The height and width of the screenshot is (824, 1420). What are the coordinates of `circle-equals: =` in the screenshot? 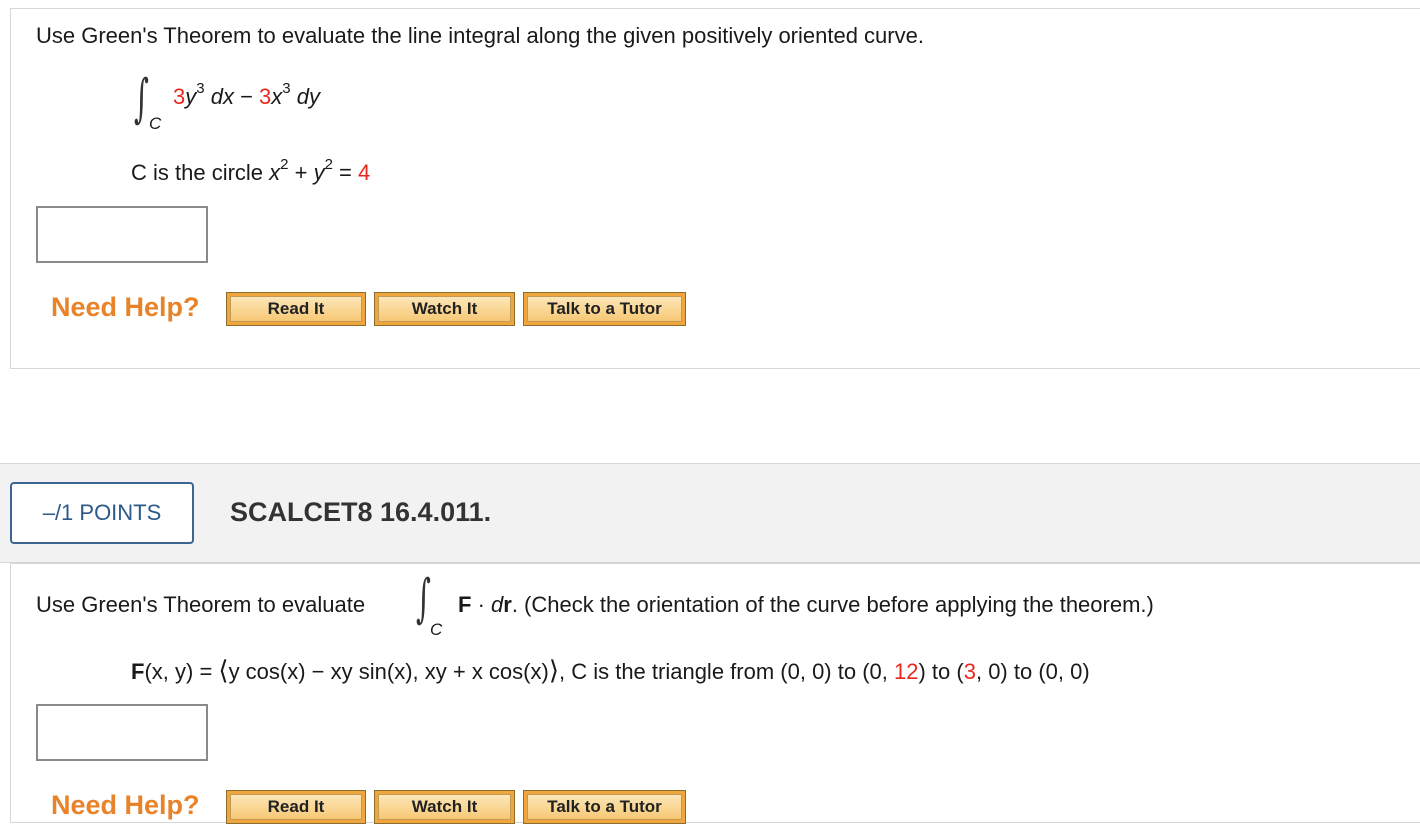 It's located at (345, 172).